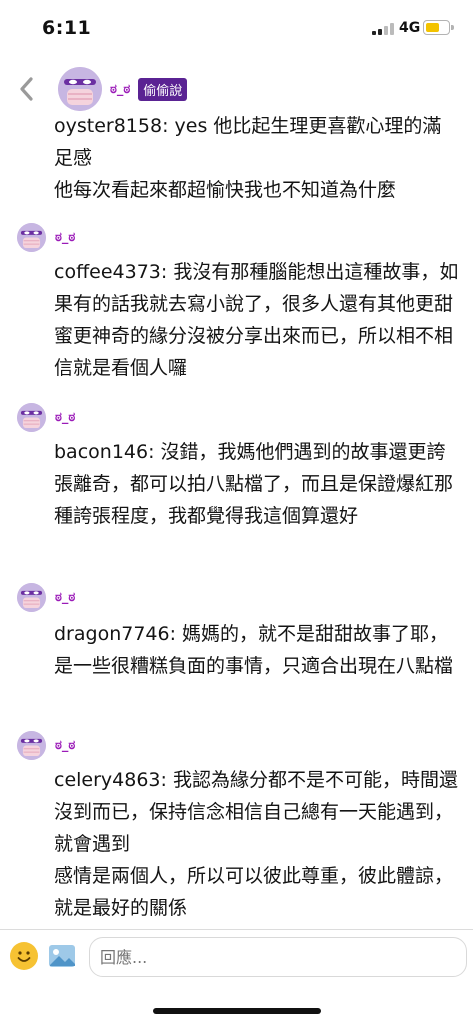 The image size is (473, 1024). I want to click on chevron-left-icon, so click(26, 89).